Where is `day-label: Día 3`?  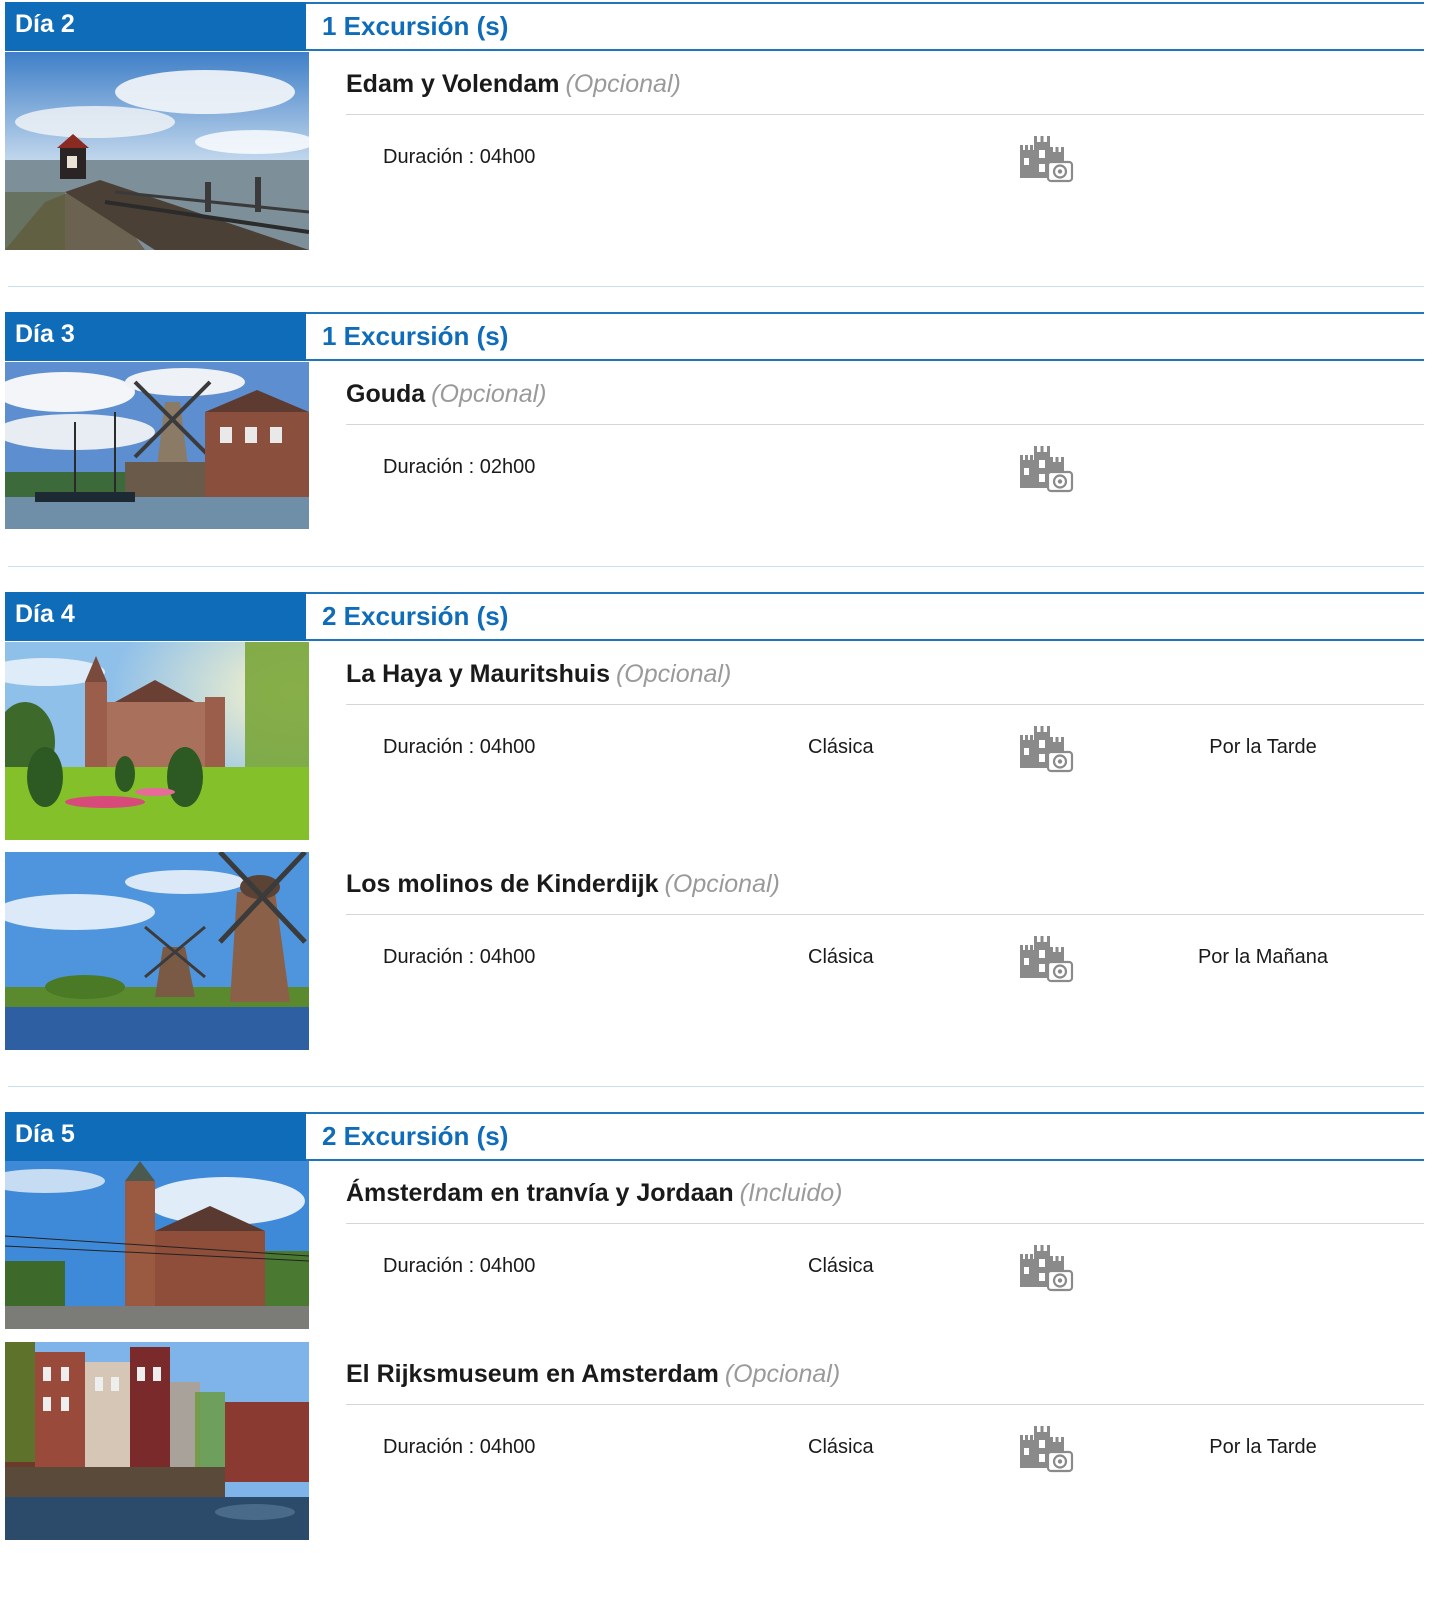 day-label: Día 3 is located at coordinates (155, 336).